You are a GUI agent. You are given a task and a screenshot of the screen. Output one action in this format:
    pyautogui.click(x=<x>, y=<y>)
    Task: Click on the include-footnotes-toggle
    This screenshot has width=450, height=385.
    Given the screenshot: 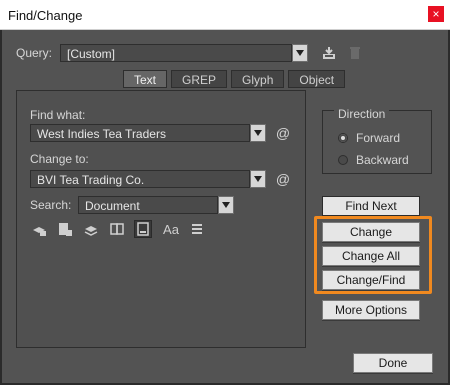 What is the action you would take?
    pyautogui.click(x=143, y=229)
    